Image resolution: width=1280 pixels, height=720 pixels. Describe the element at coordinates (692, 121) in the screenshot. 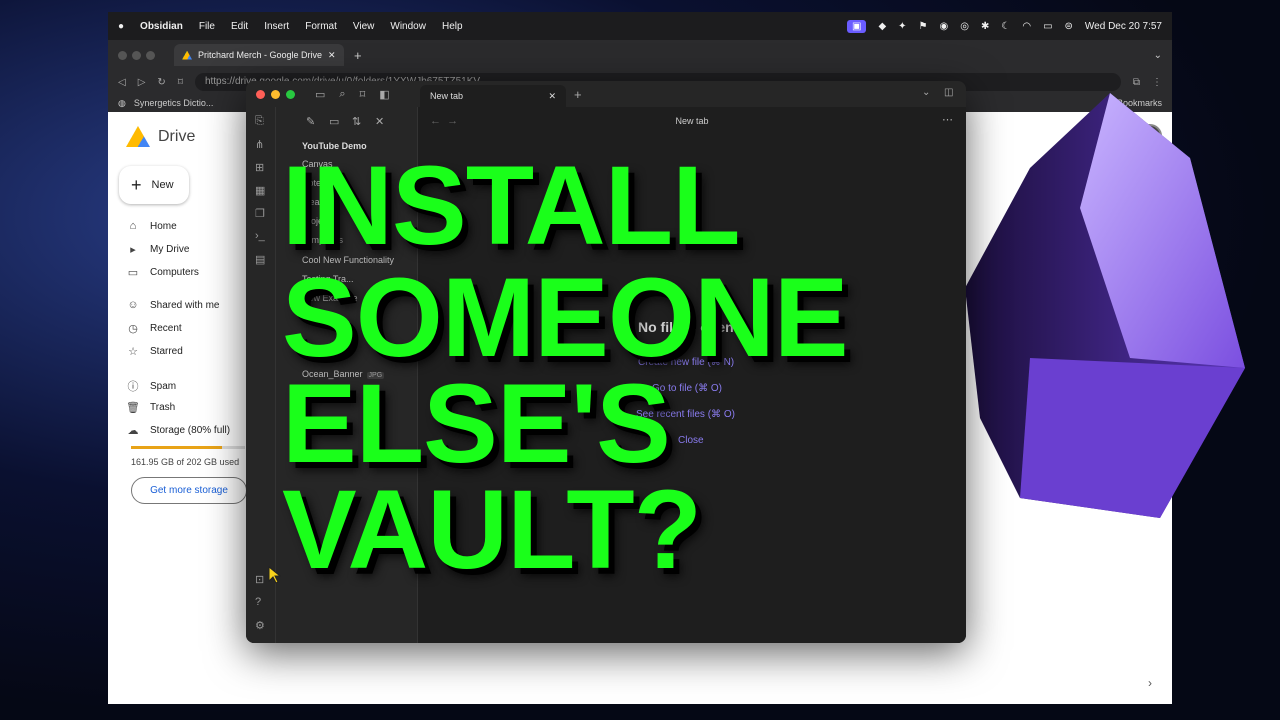

I see `pane-title: New tab` at that location.